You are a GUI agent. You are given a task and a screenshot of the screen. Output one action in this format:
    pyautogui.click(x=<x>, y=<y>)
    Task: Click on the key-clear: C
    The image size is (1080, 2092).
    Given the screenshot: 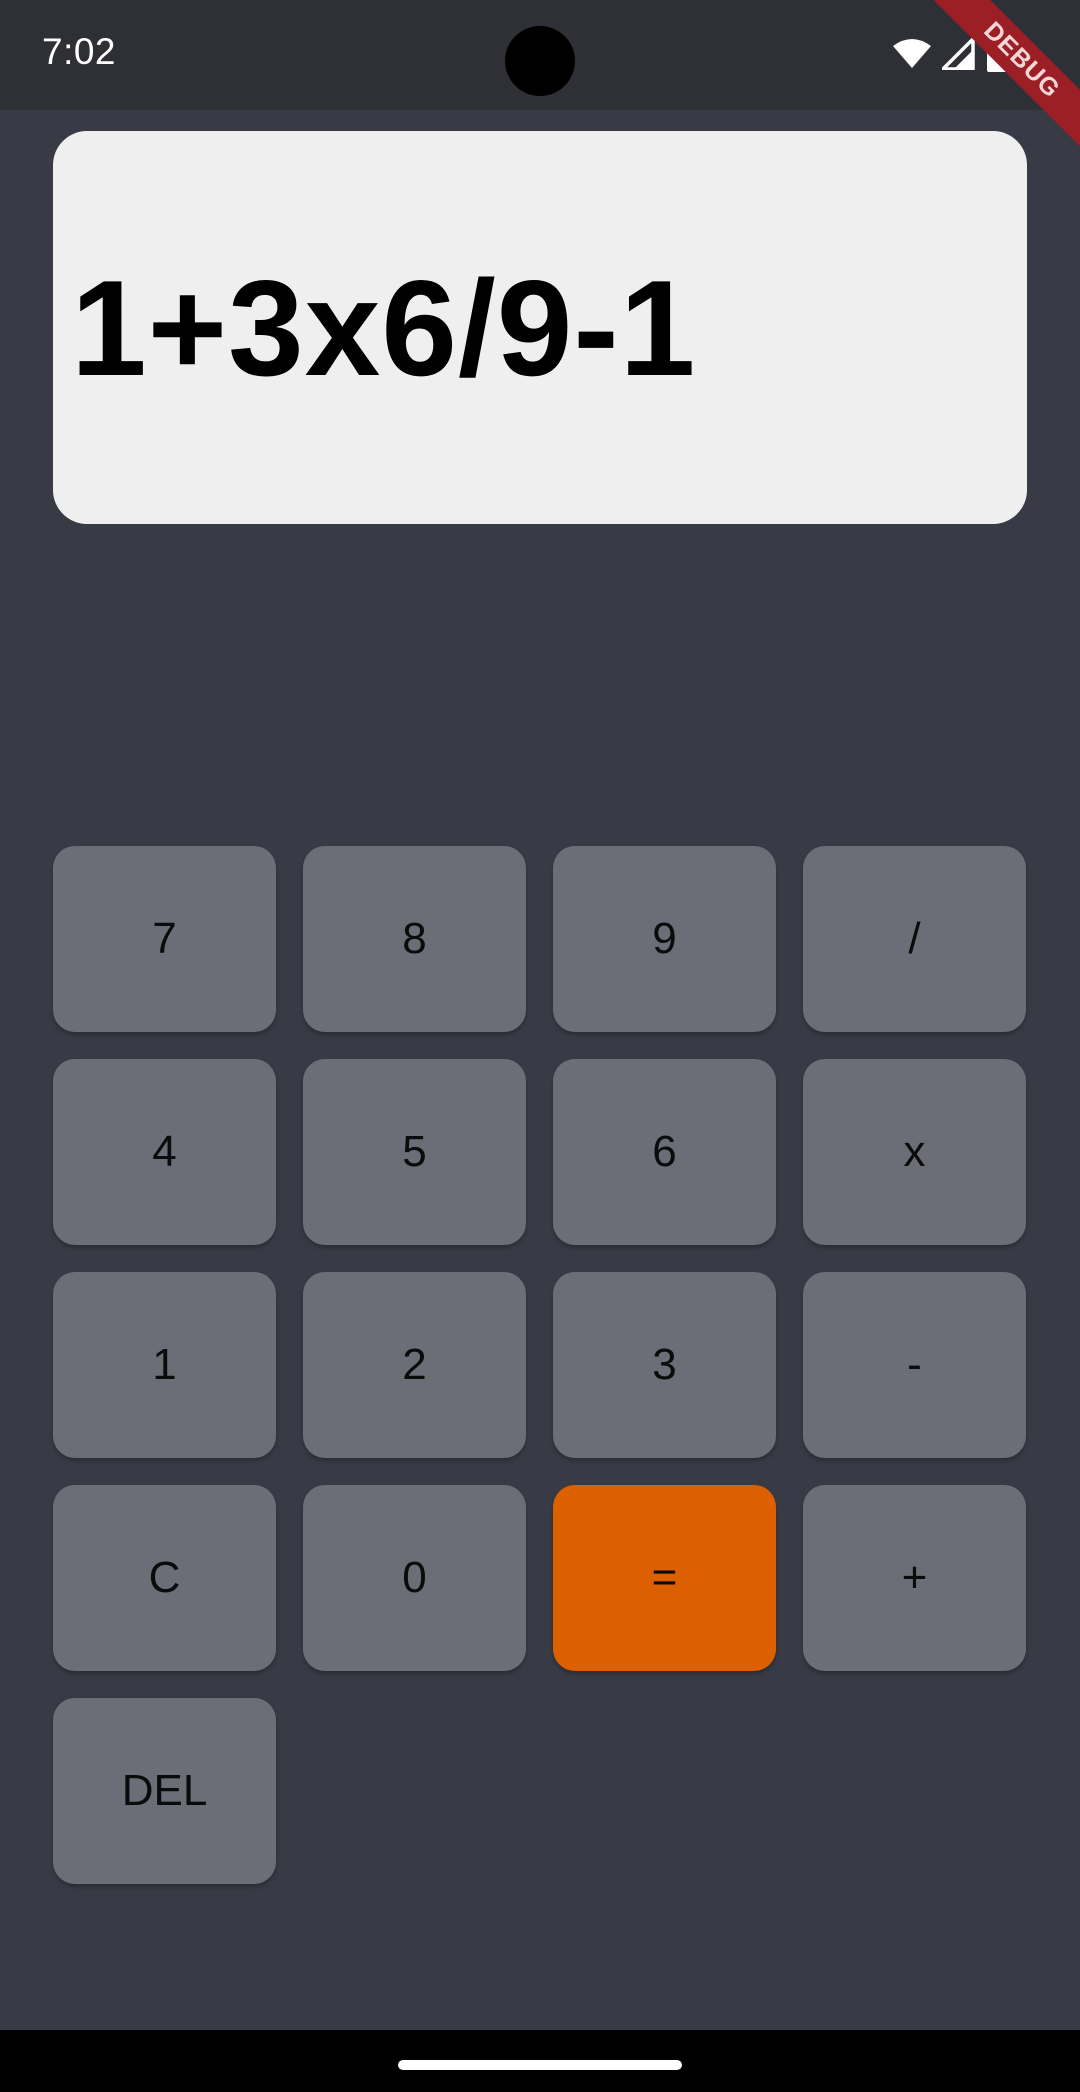 What is the action you would take?
    pyautogui.click(x=164, y=1578)
    